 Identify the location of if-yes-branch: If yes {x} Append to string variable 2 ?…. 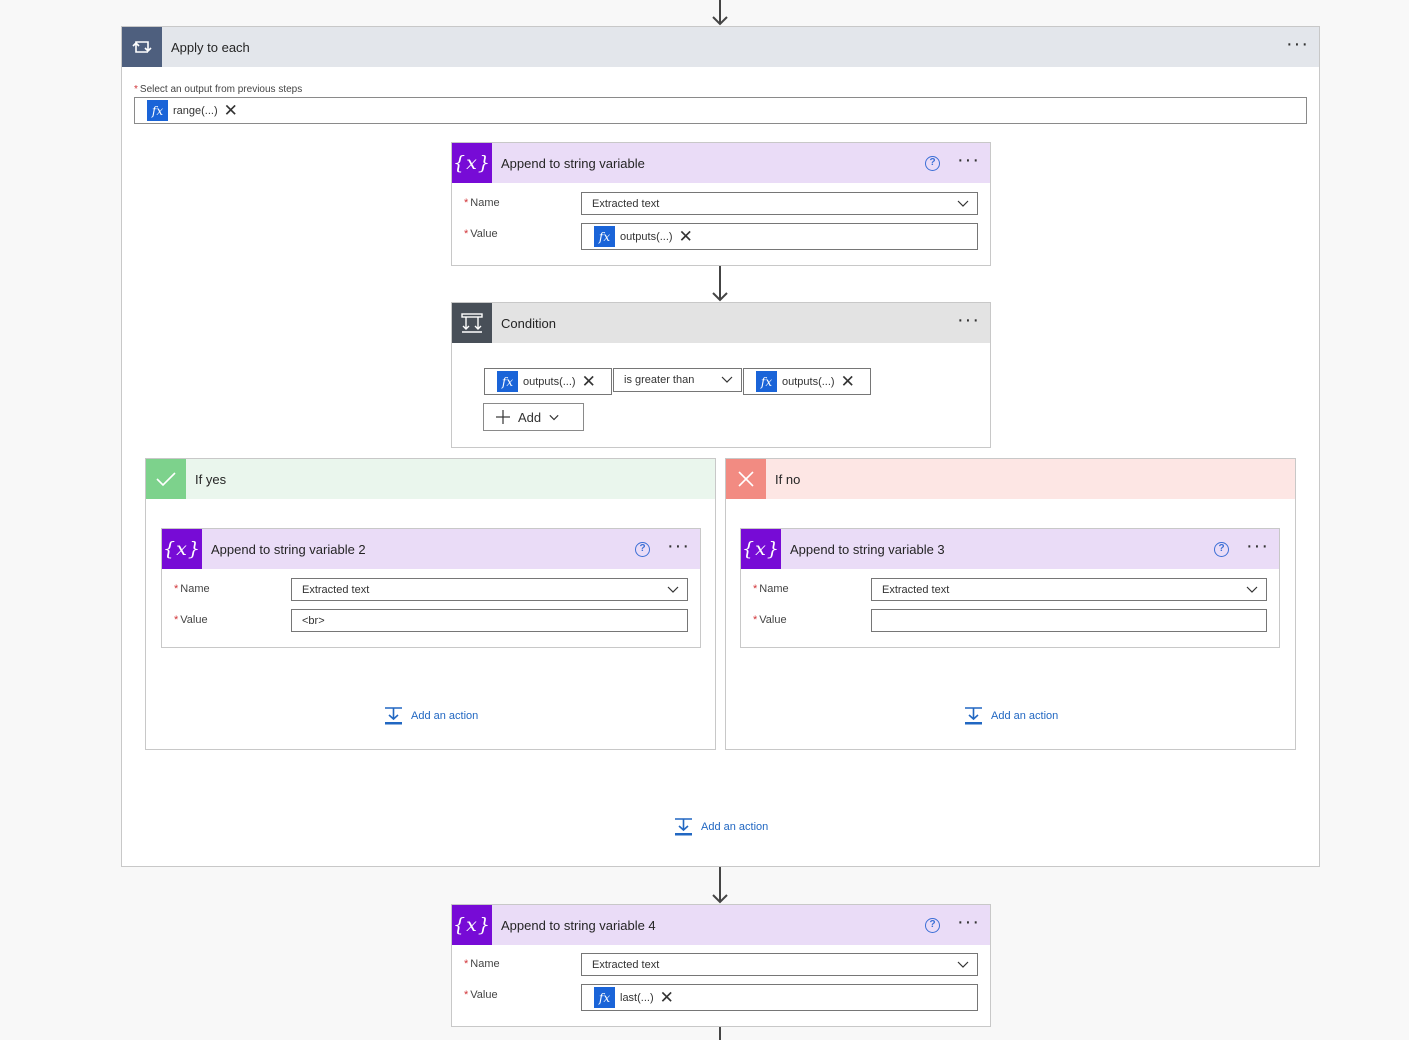
(430, 604).